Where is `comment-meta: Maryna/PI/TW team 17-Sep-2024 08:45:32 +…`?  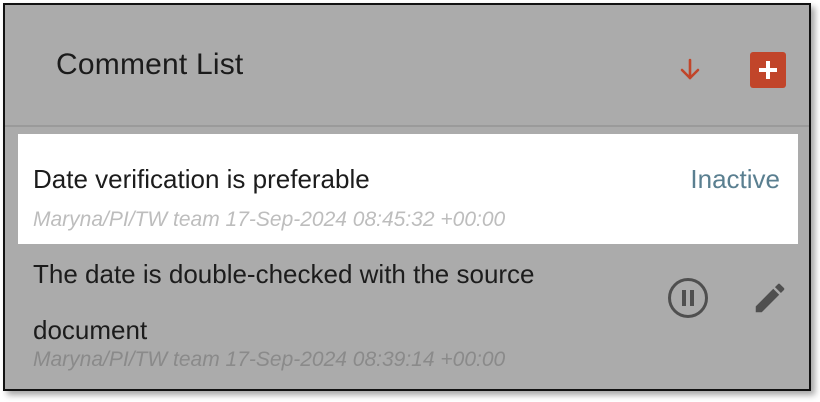
comment-meta: Maryna/PI/TW team 17-Sep-2024 08:45:32 +… is located at coordinates (269, 219).